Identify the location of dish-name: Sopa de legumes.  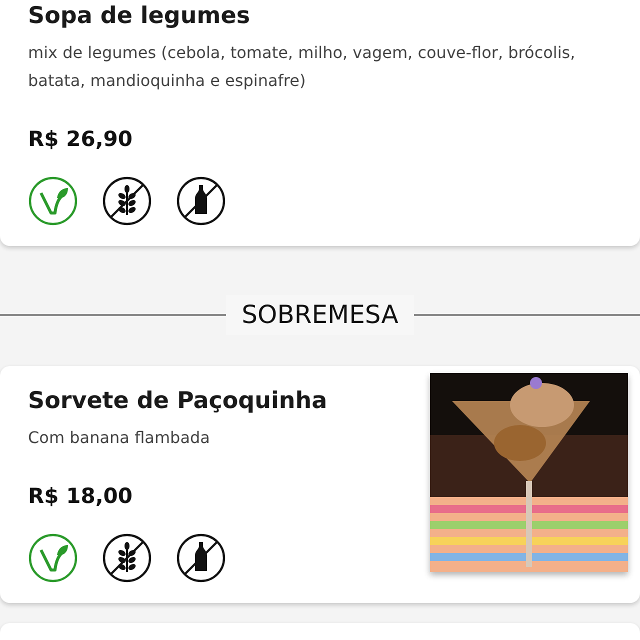
(140, 16).